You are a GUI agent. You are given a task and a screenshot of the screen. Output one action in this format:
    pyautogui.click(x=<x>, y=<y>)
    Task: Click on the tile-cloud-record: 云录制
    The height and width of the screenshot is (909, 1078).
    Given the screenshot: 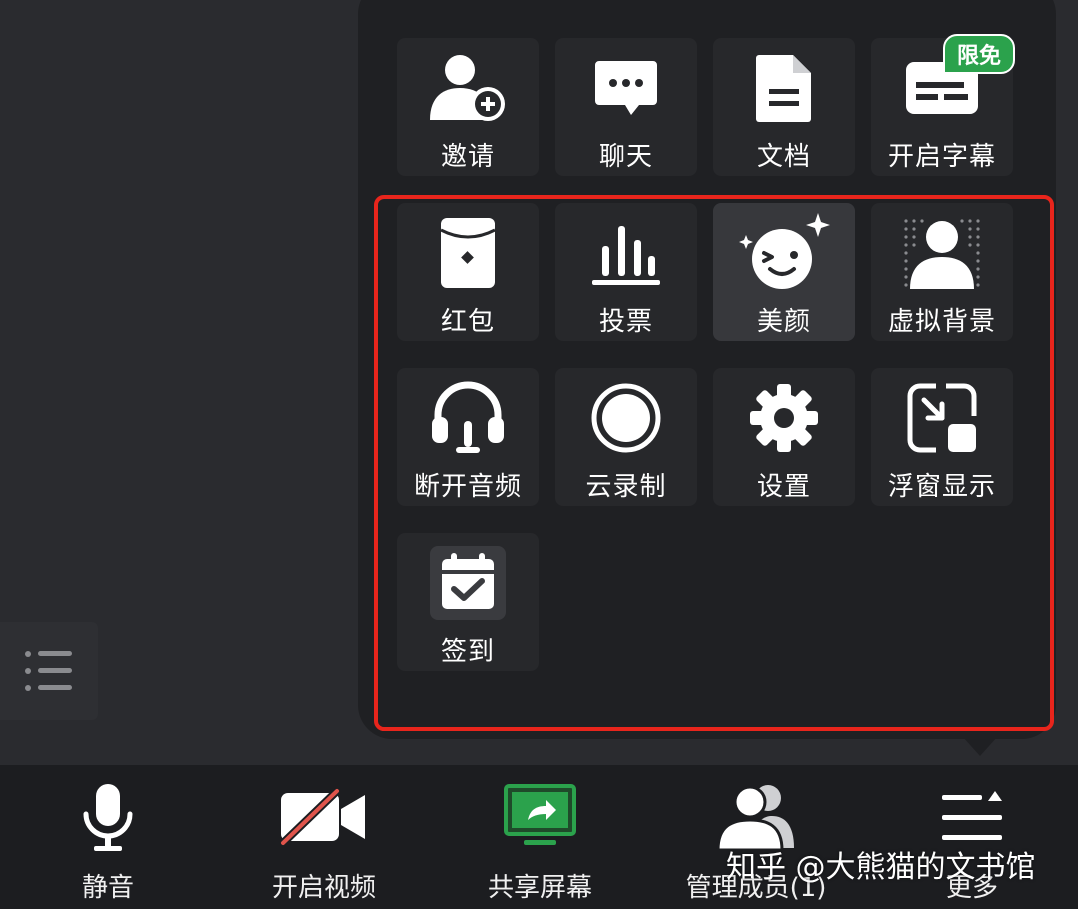 What is the action you would take?
    pyautogui.click(x=626, y=437)
    